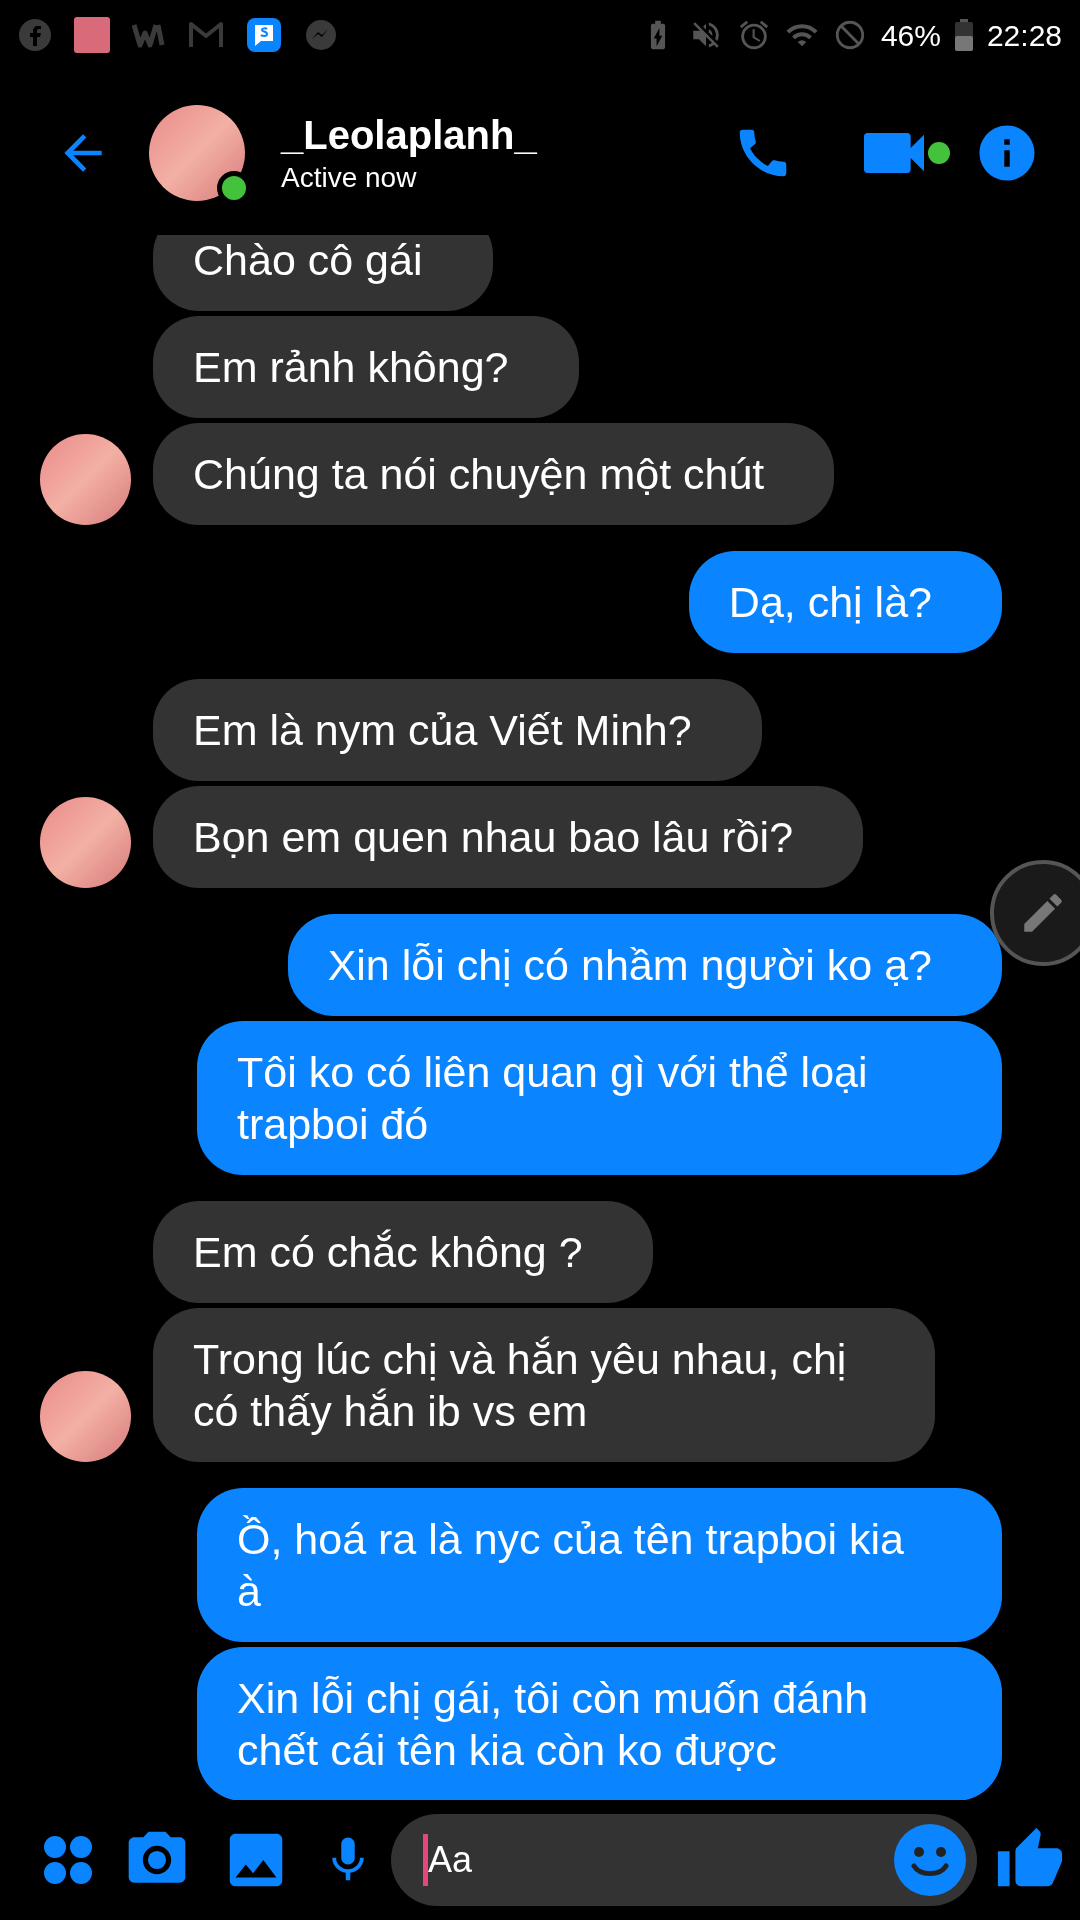 The height and width of the screenshot is (1920, 1080). I want to click on sent-message: Tôi ko có liên quan gì với thể loại trapboi đó, so click(599, 1098).